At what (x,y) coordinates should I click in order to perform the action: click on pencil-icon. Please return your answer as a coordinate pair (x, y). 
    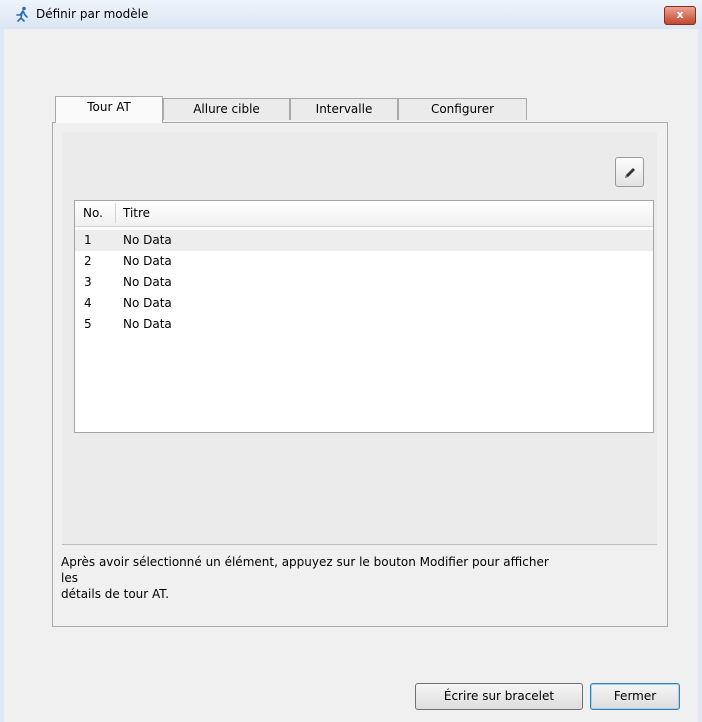
    Looking at the image, I should click on (630, 173).